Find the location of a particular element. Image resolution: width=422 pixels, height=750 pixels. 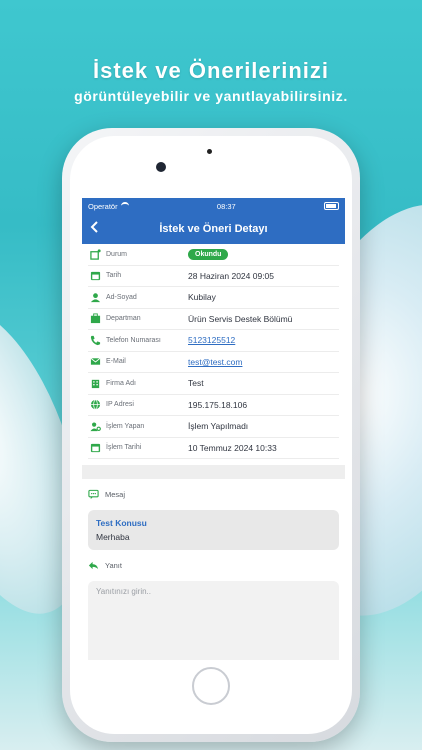

status-badge: Okundu is located at coordinates (208, 254).